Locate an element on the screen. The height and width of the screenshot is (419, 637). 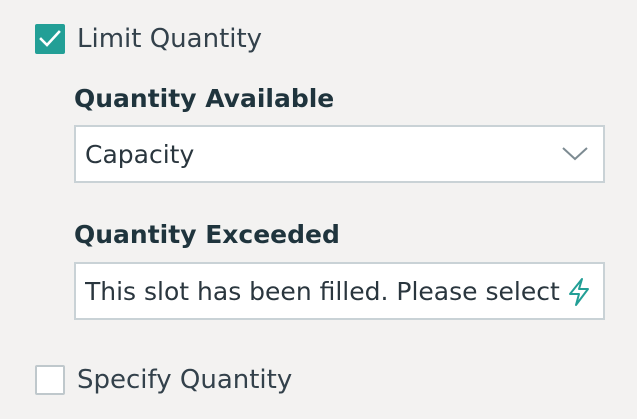
specify-quantity-label: Specify Quantity is located at coordinates (185, 380).